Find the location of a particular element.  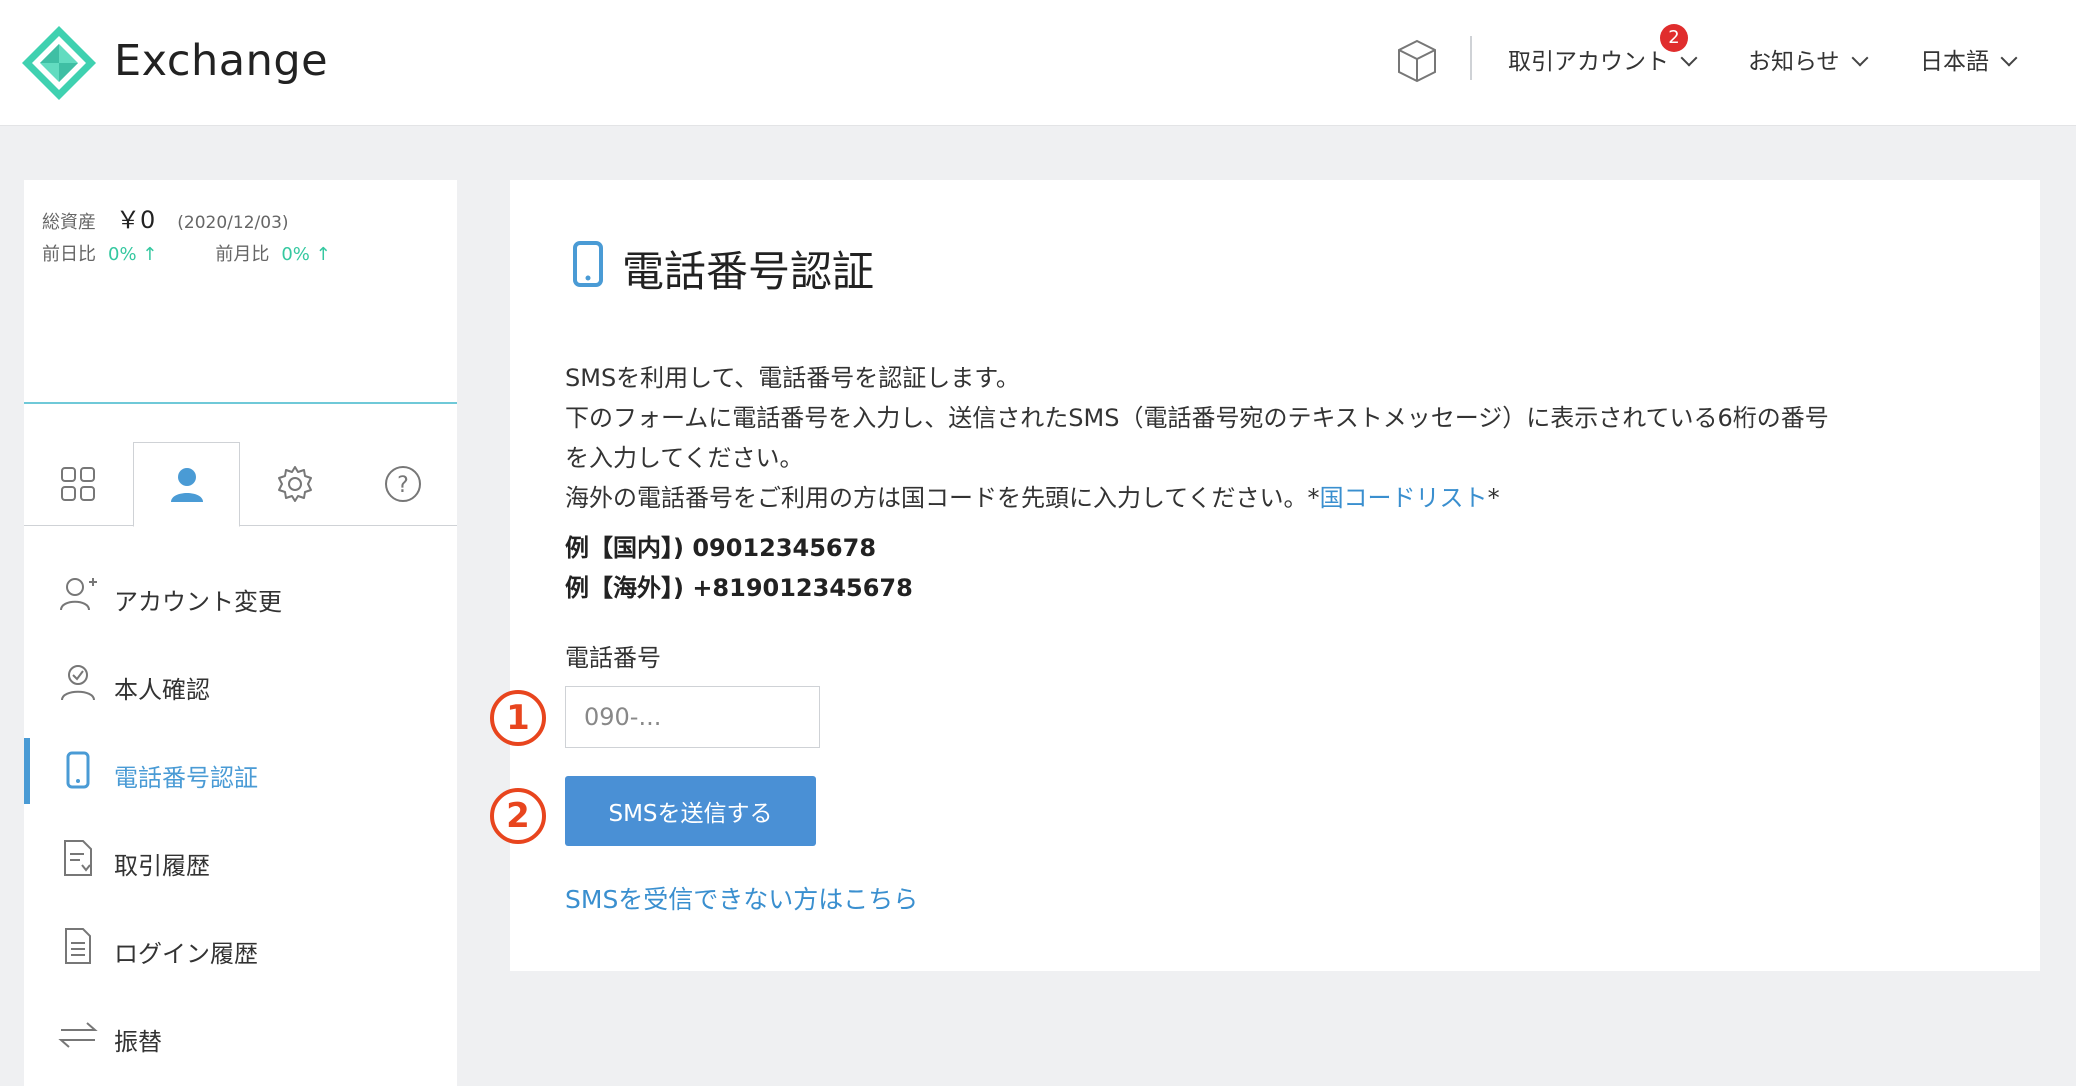

send-sms-button: SMSを送信する is located at coordinates (690, 811).